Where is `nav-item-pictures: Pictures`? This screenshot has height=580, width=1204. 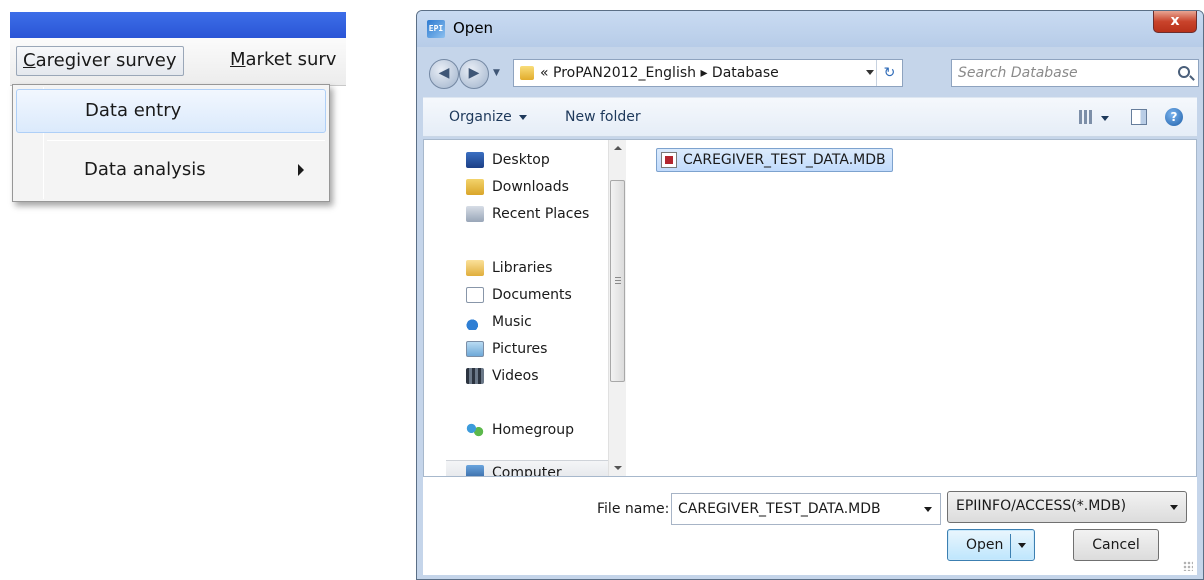 nav-item-pictures: Pictures is located at coordinates (503, 349).